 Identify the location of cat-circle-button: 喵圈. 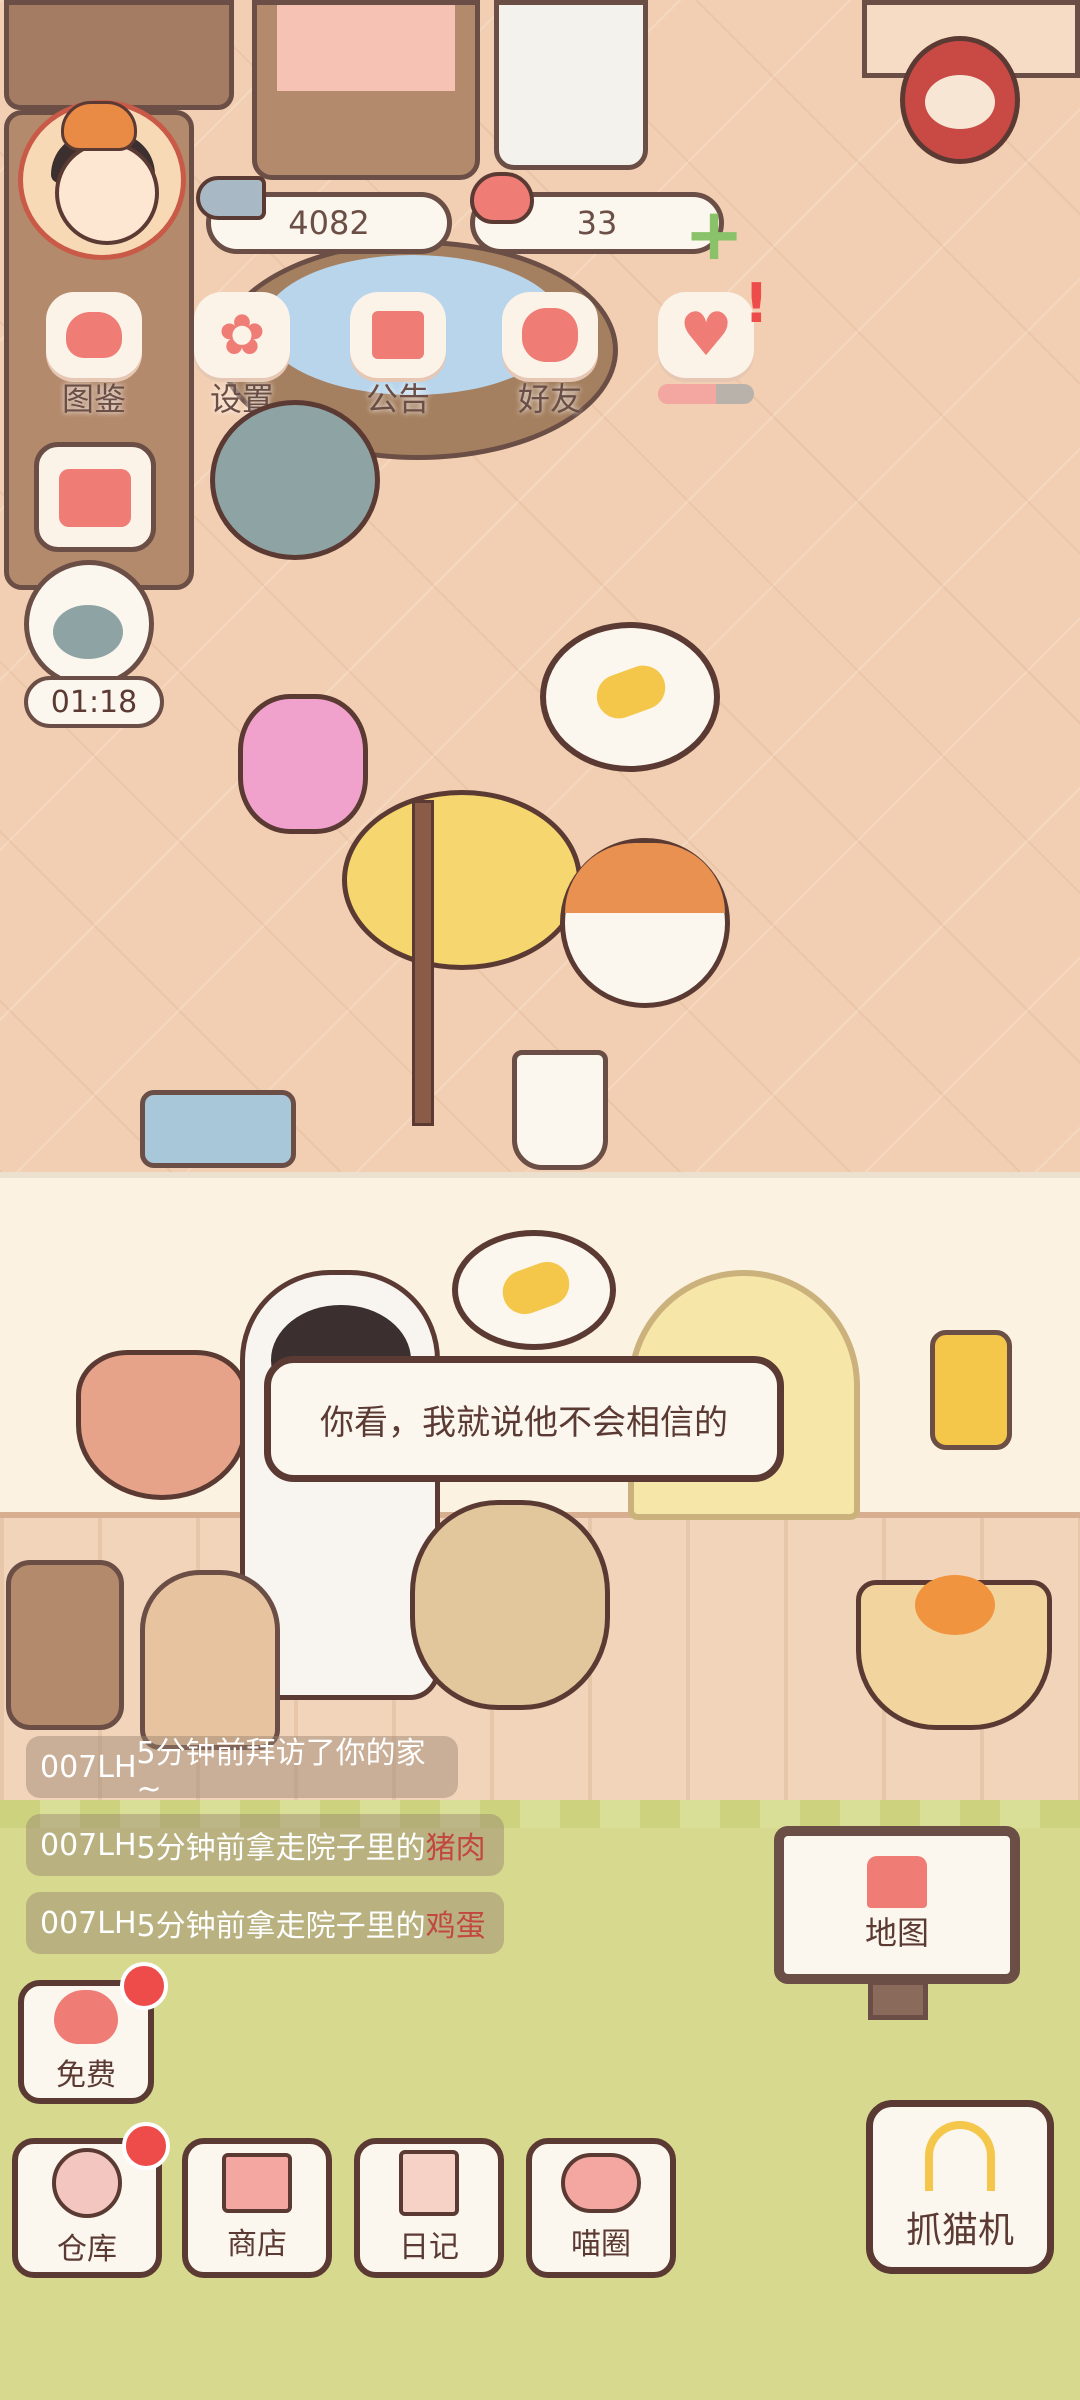
(601, 2208).